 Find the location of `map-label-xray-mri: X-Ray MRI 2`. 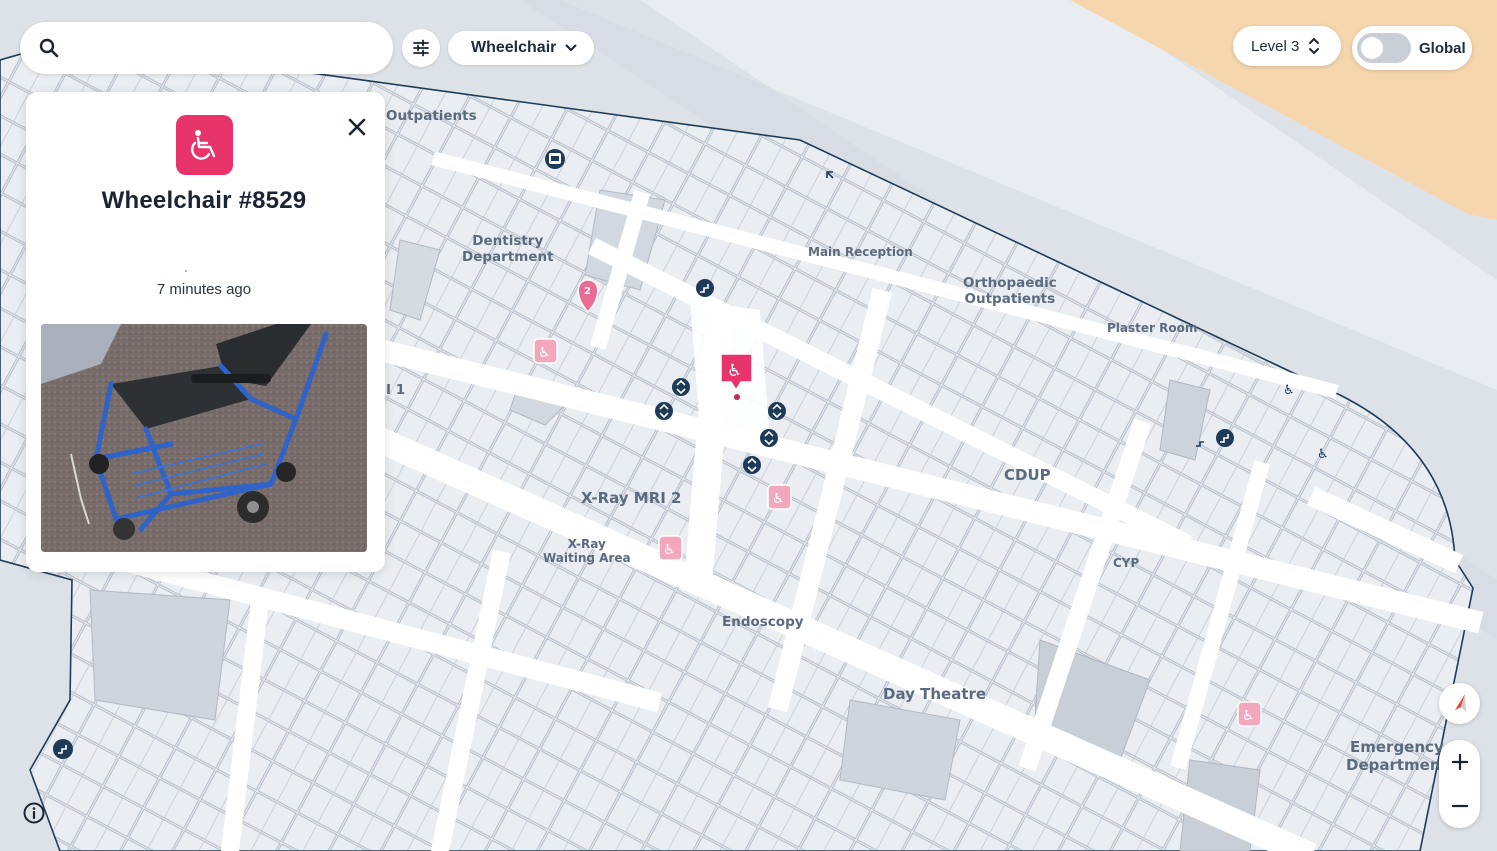

map-label-xray-mri: X-Ray MRI 2 is located at coordinates (631, 498).